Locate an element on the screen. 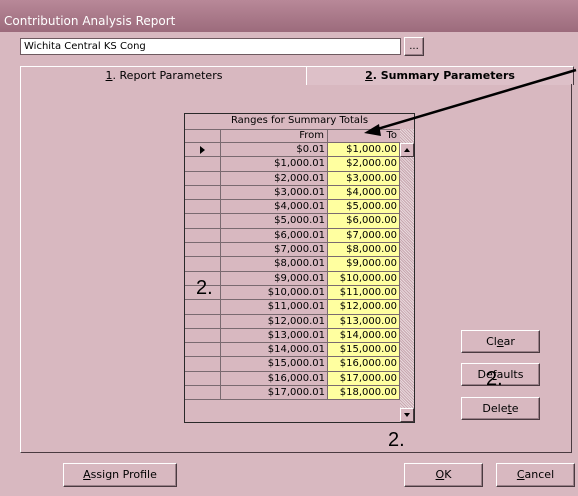  table-row: $17,000.01 $18,000.00 is located at coordinates (292, 393).